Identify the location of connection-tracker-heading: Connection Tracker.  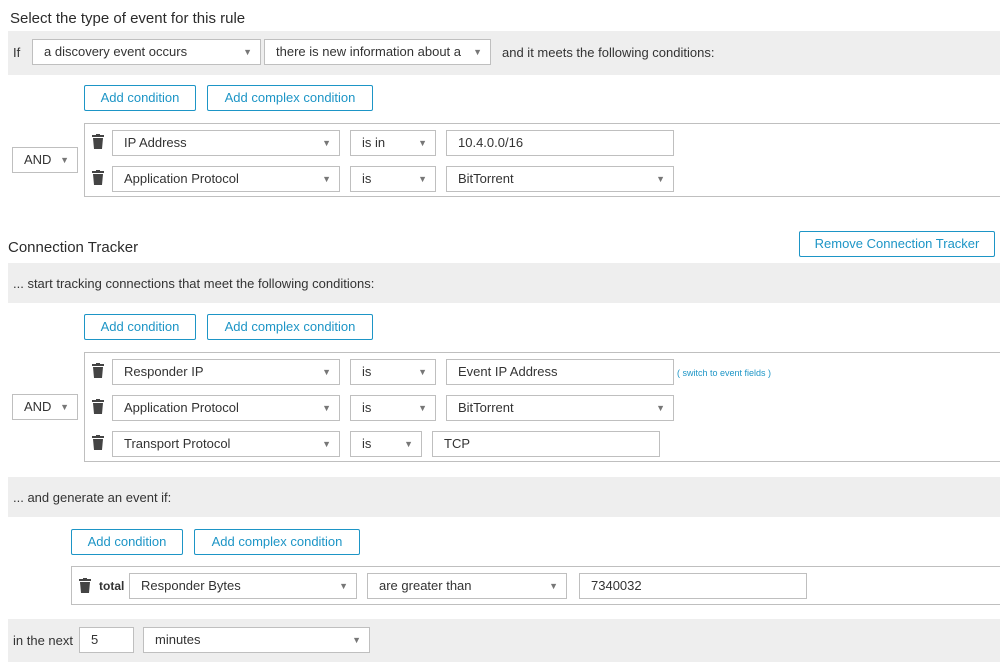
(73, 247).